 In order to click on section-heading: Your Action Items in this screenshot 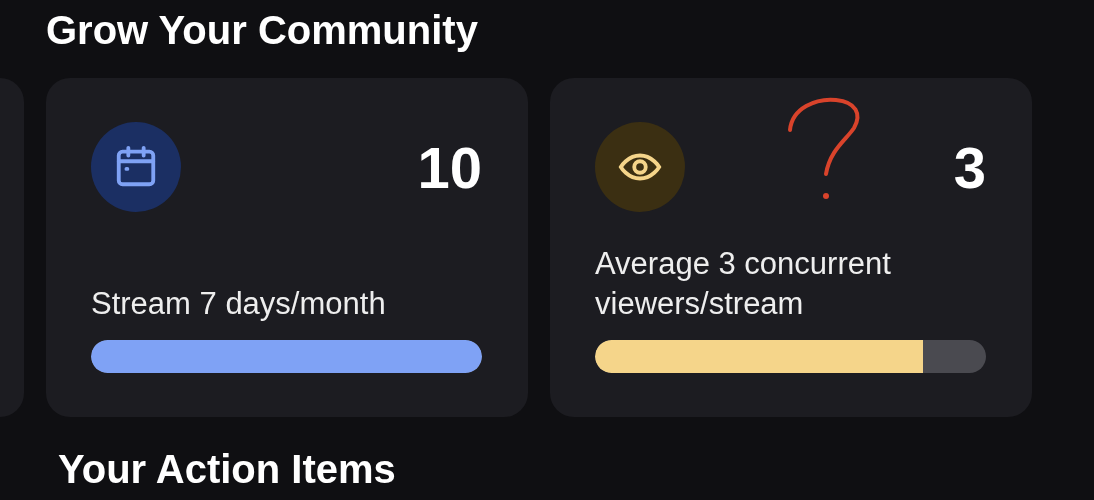, I will do `click(227, 469)`.